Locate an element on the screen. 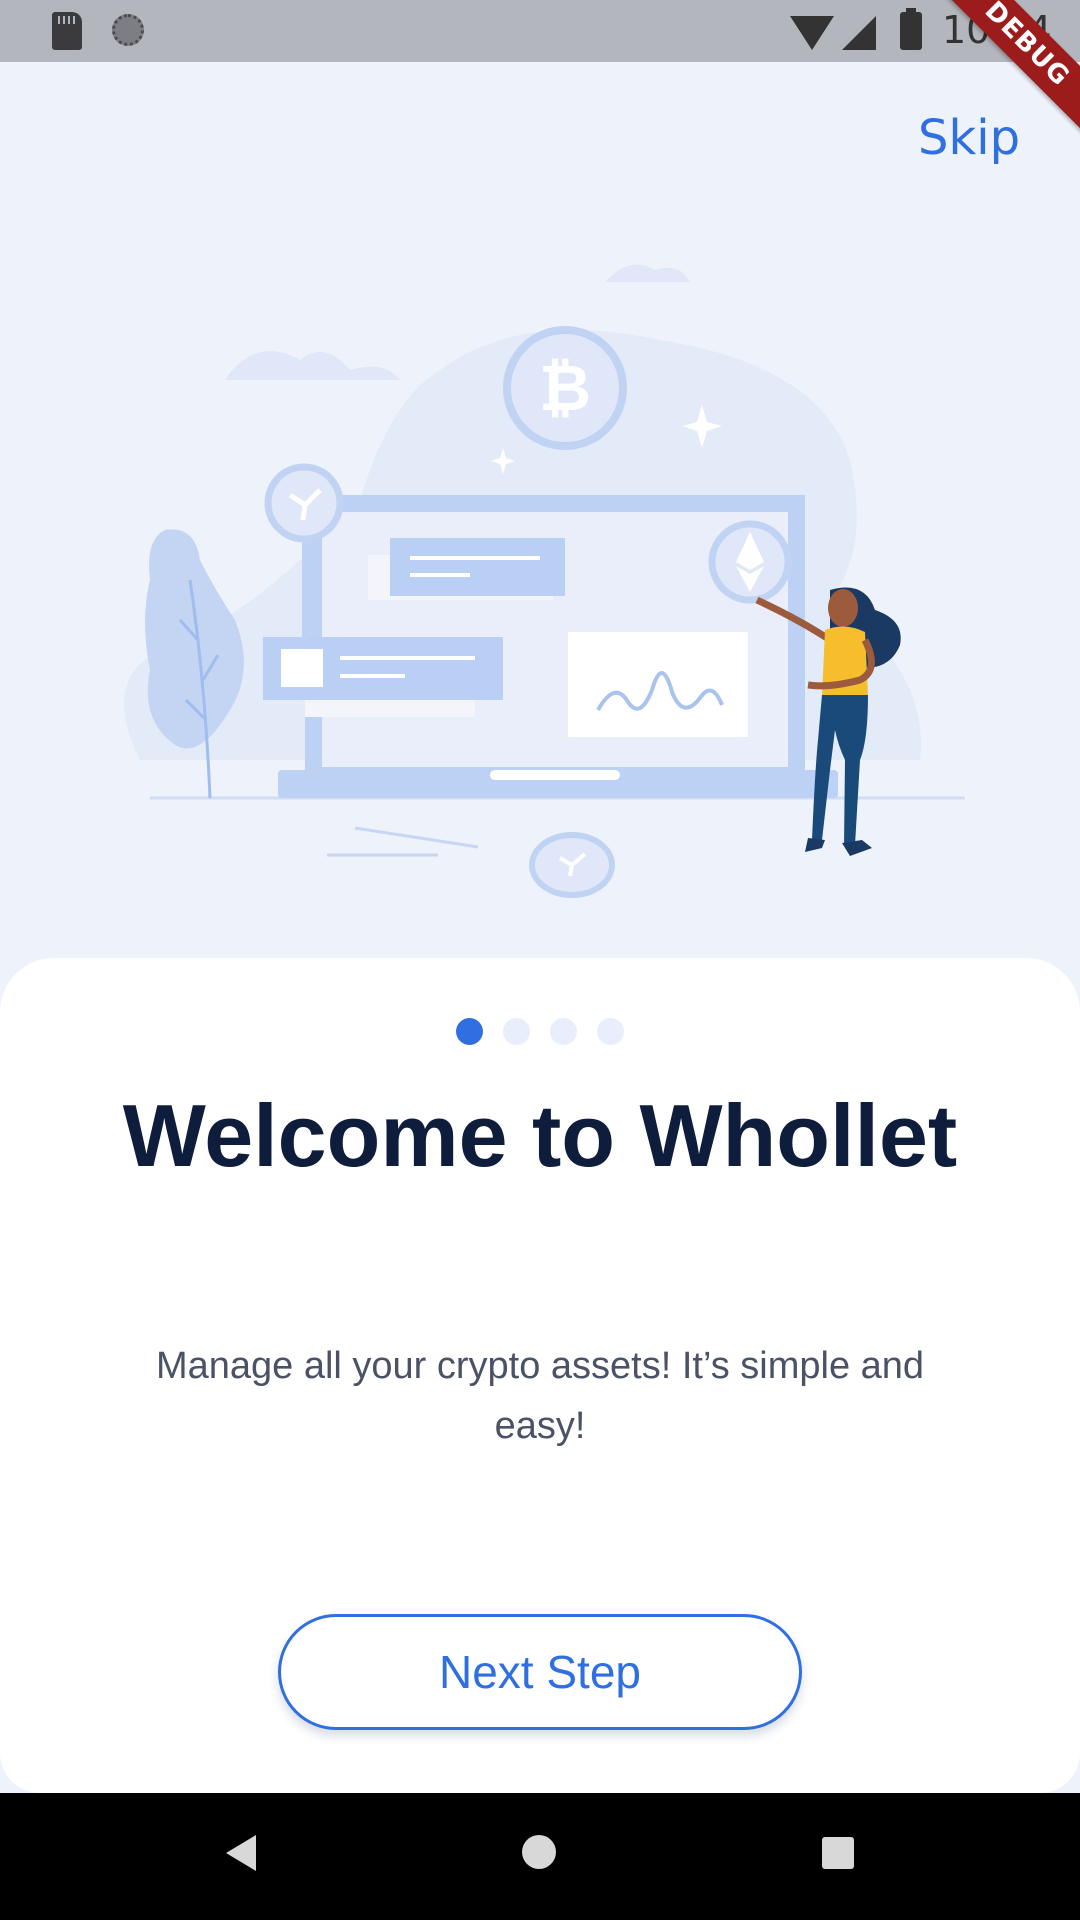  screen-card is located at coordinates (477, 567).